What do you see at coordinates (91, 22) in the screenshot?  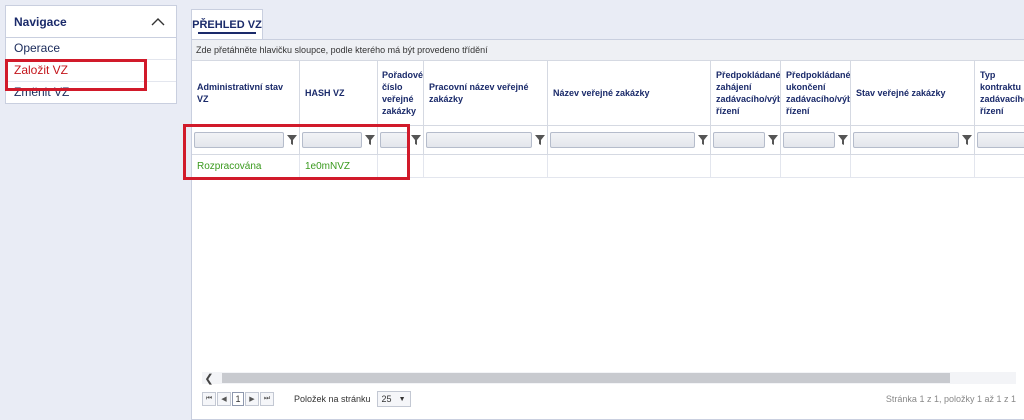 I see `navigation-header: Navigace` at bounding box center [91, 22].